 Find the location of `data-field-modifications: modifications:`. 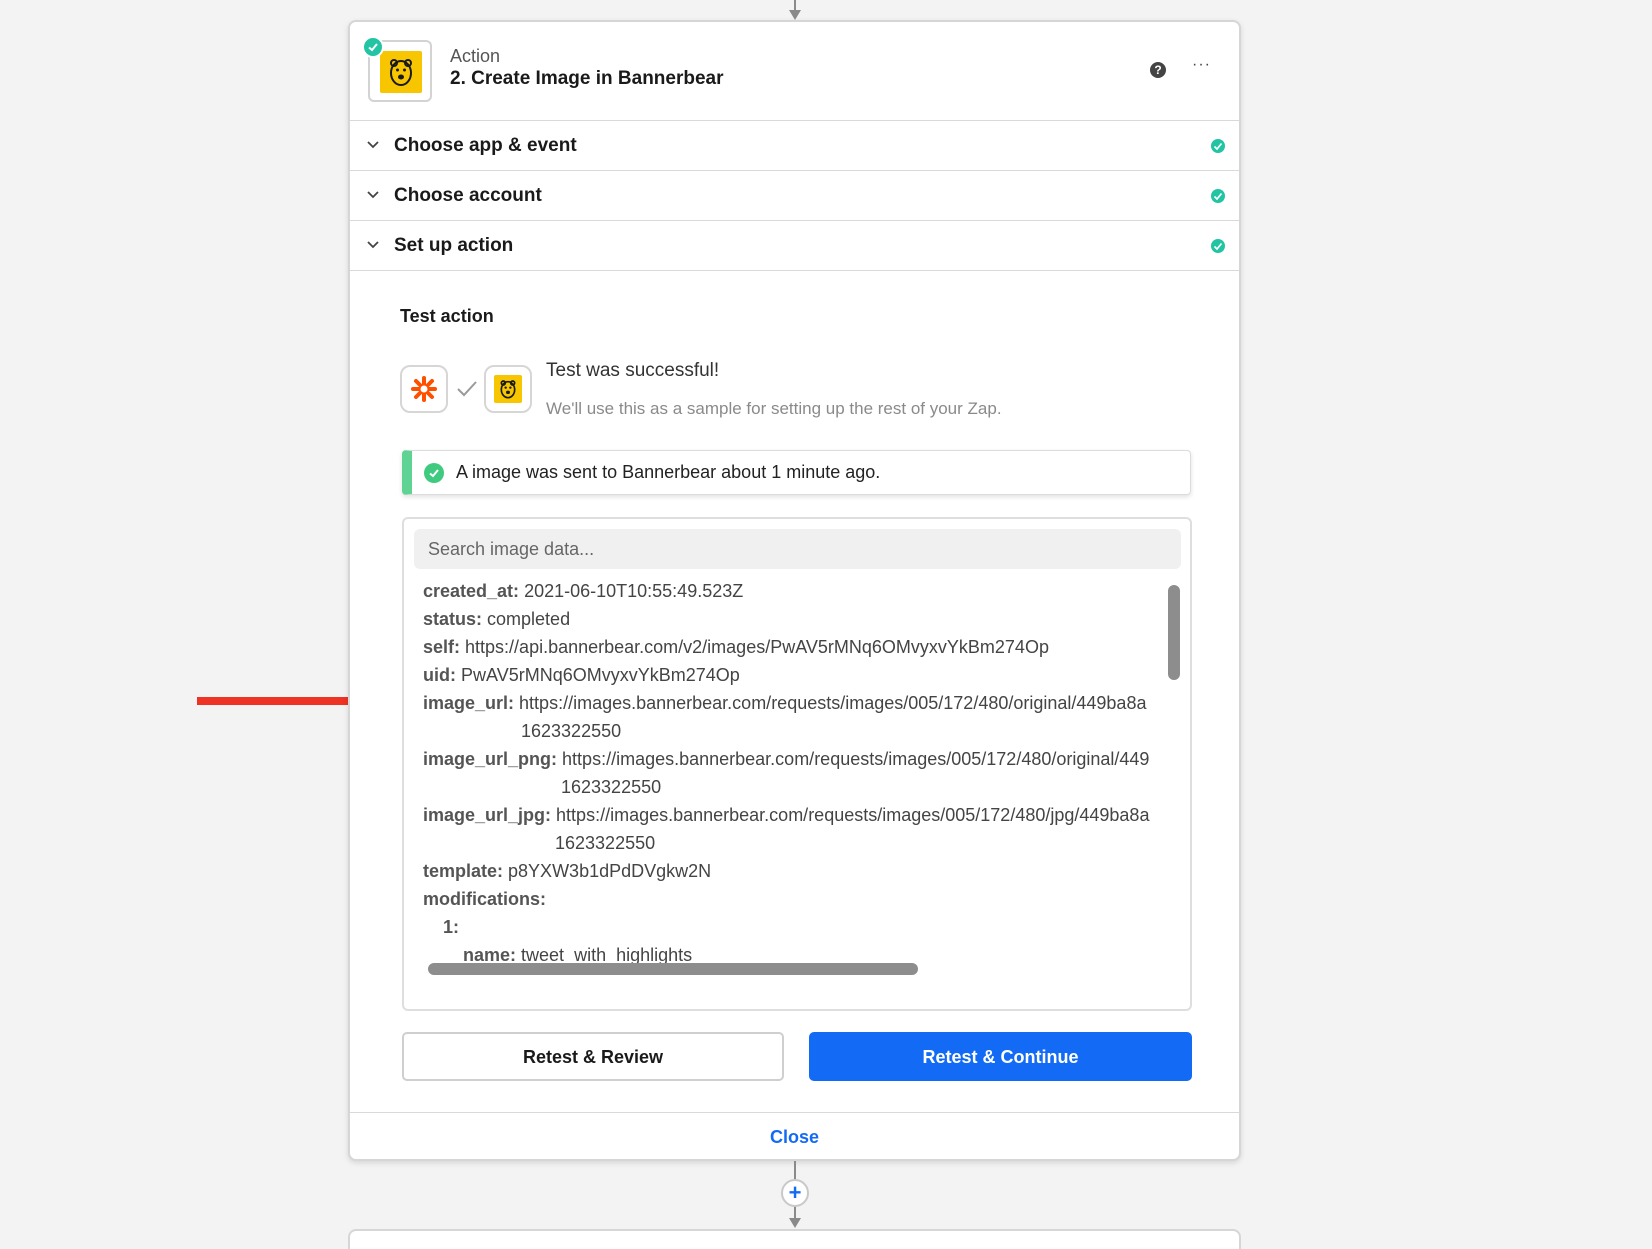

data-field-modifications: modifications: is located at coordinates (484, 899).